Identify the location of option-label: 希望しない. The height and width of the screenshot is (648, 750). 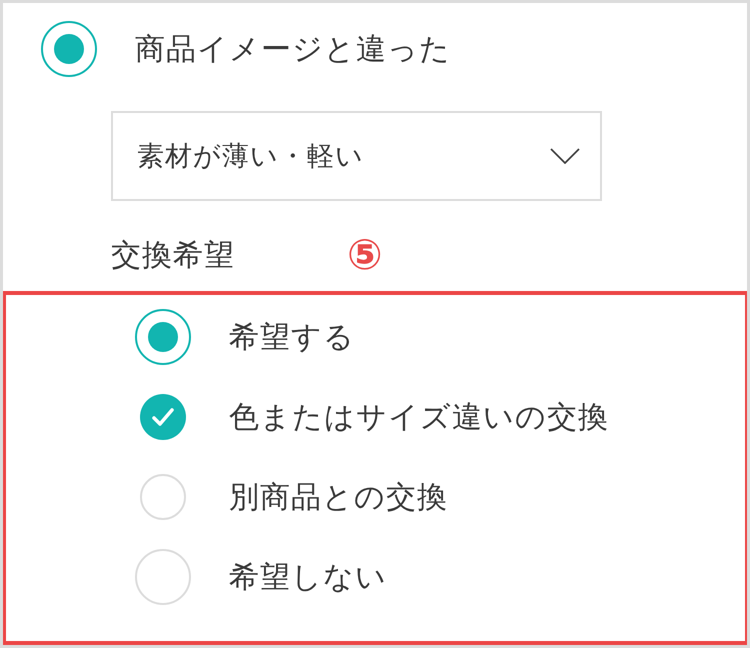
(308, 577).